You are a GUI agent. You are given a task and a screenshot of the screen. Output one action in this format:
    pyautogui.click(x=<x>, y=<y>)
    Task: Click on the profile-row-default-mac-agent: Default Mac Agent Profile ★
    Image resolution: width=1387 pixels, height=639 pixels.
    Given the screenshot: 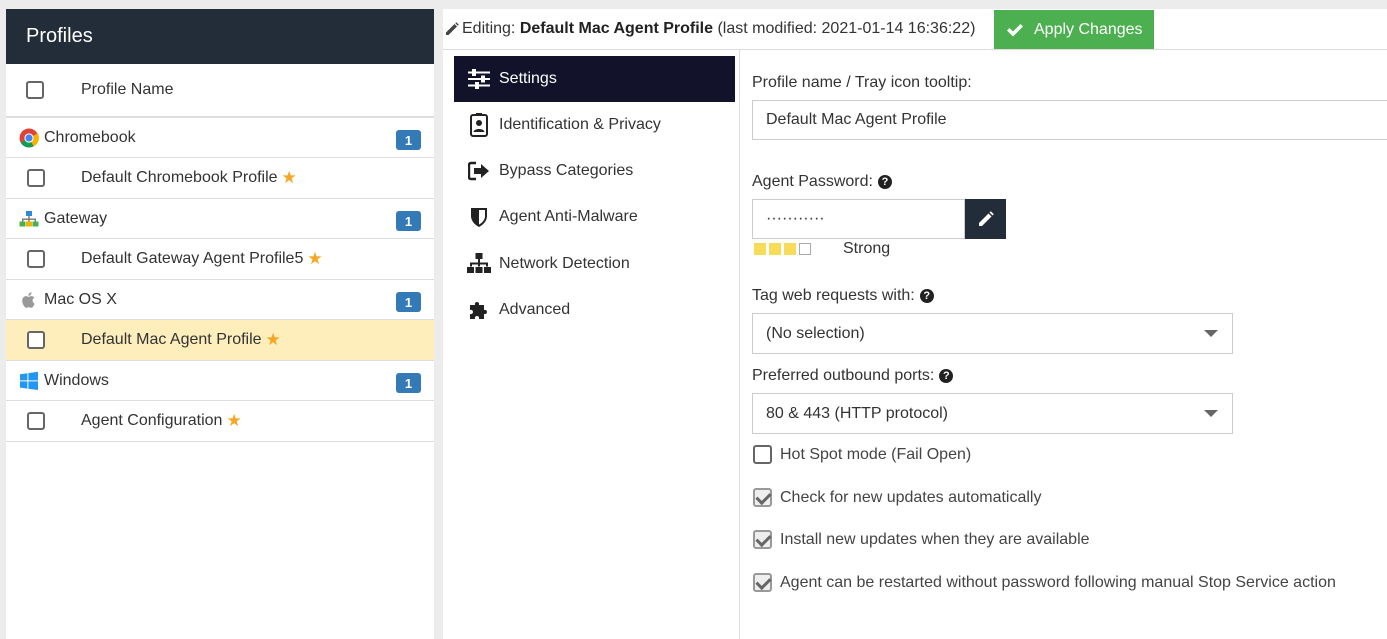 What is the action you would take?
    pyautogui.click(x=220, y=340)
    